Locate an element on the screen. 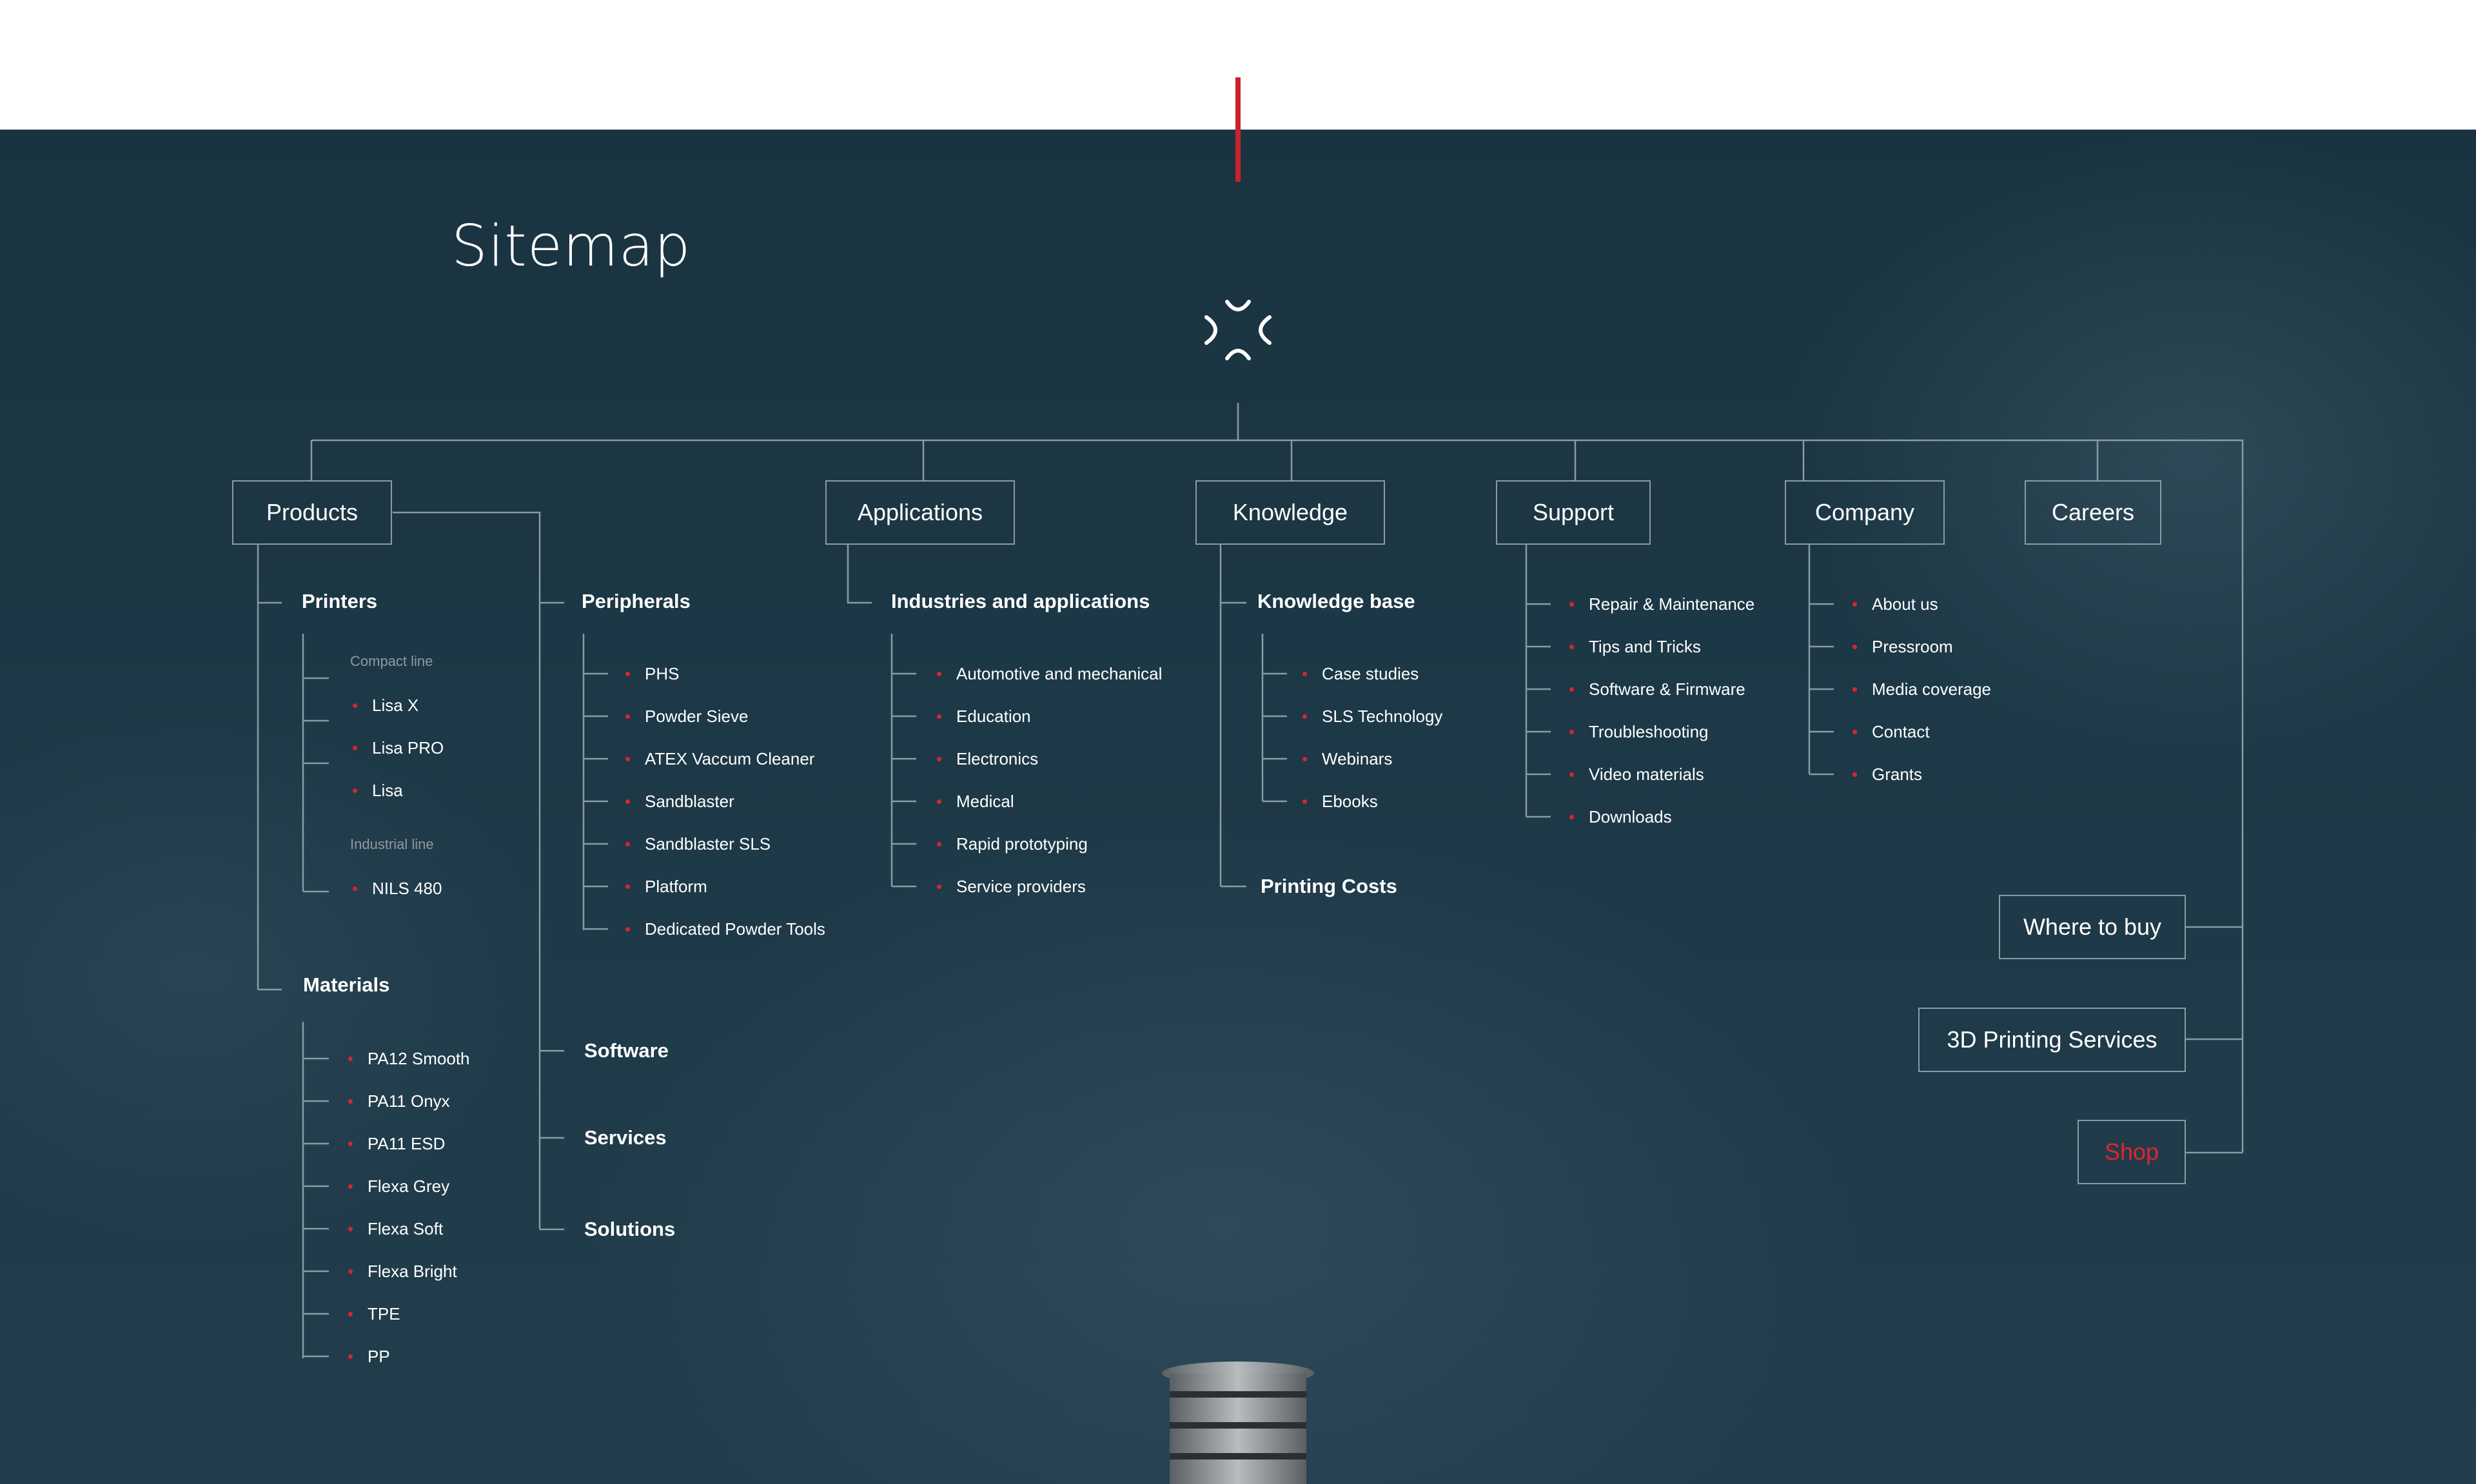  leaf-support: Software & Firmware is located at coordinates (1657, 689).